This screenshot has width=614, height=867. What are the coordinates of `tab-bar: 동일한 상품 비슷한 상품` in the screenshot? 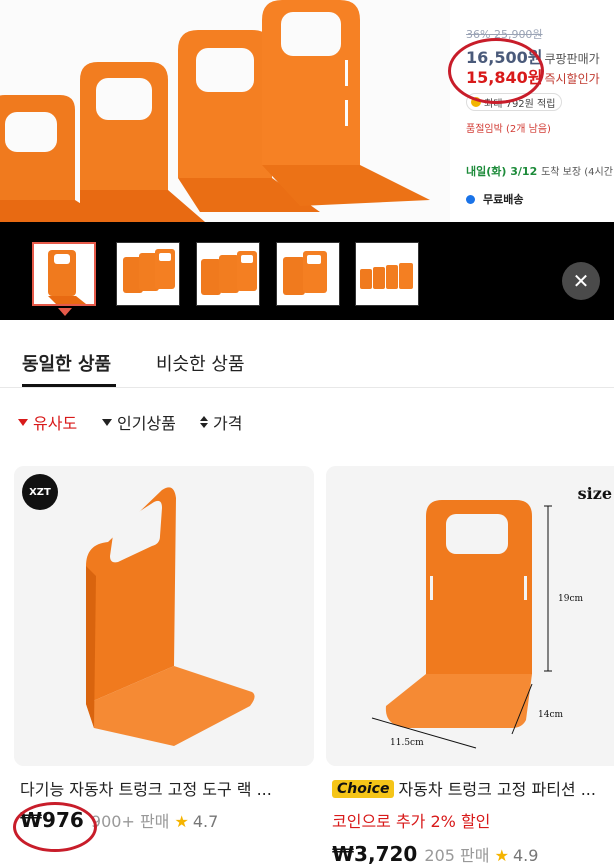 It's located at (307, 354).